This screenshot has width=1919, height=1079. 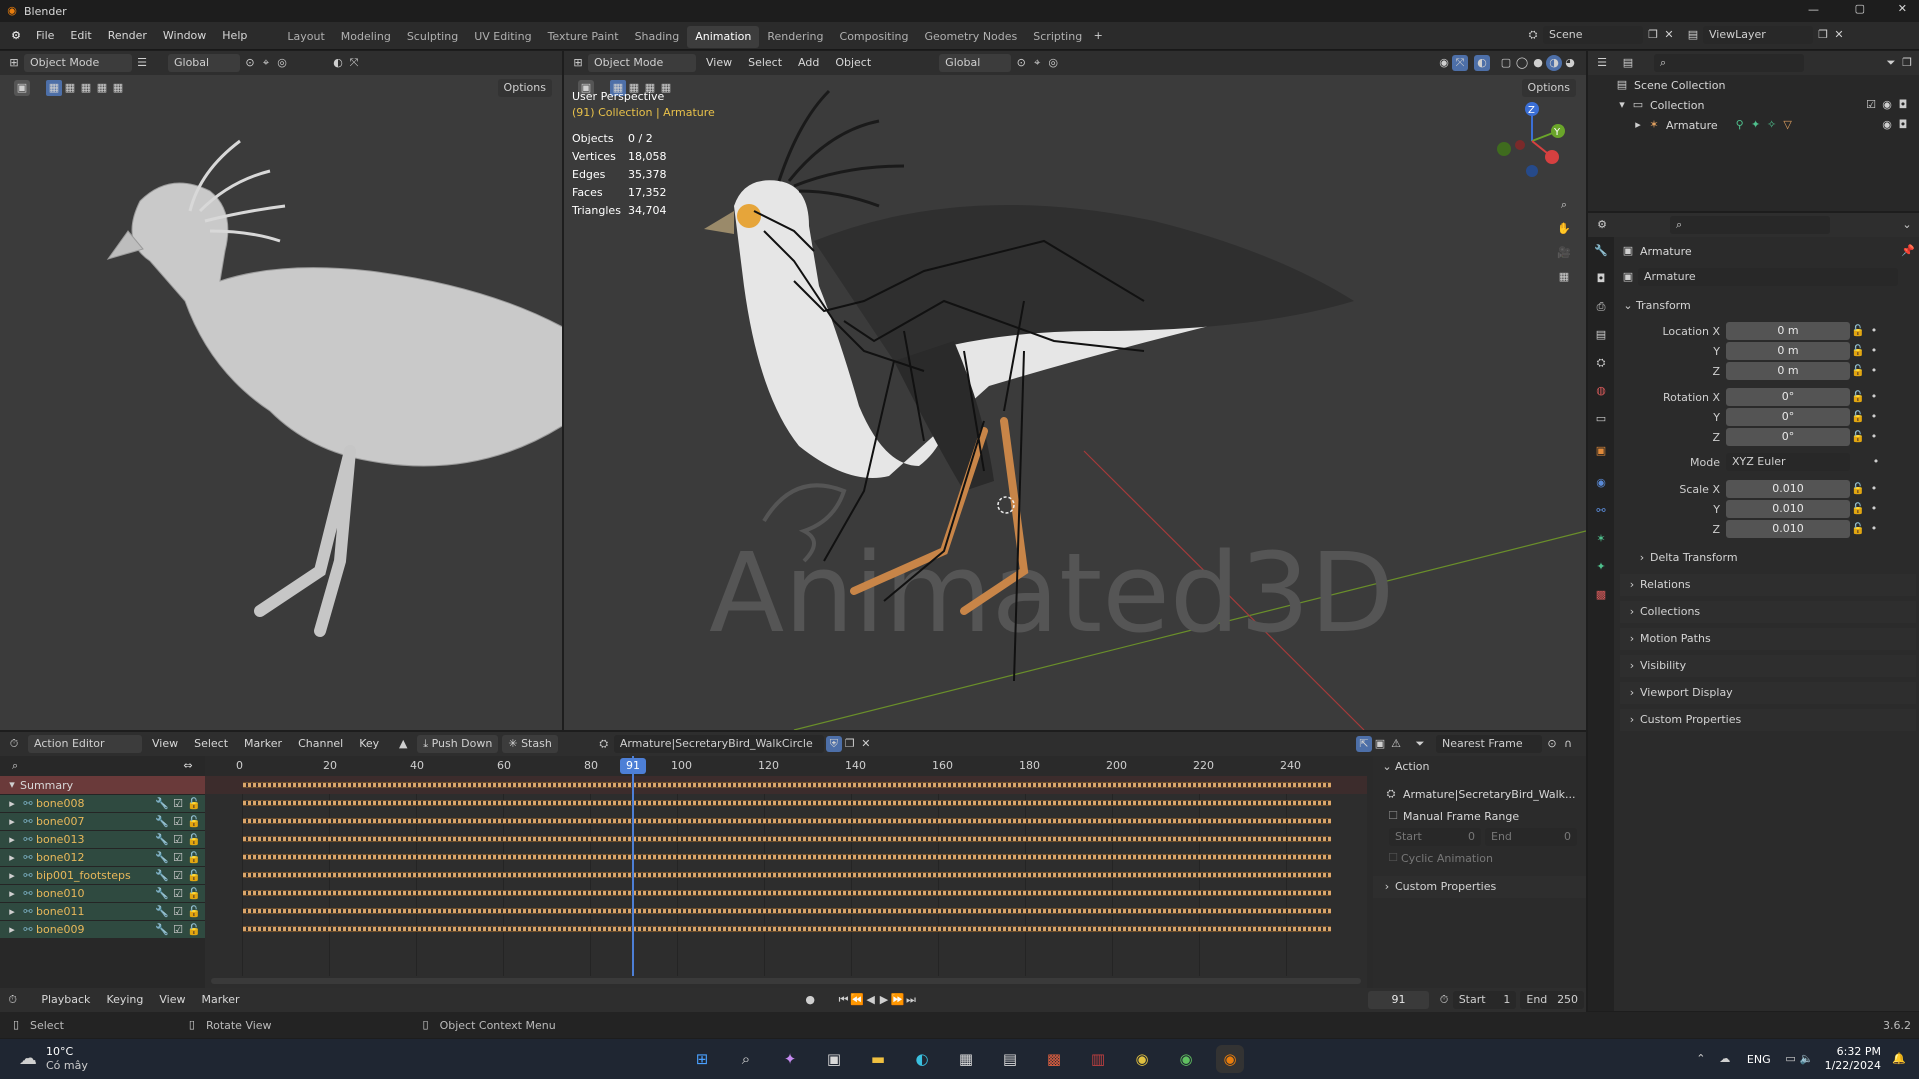 I want to click on object-name-field: Armature, so click(x=1768, y=277).